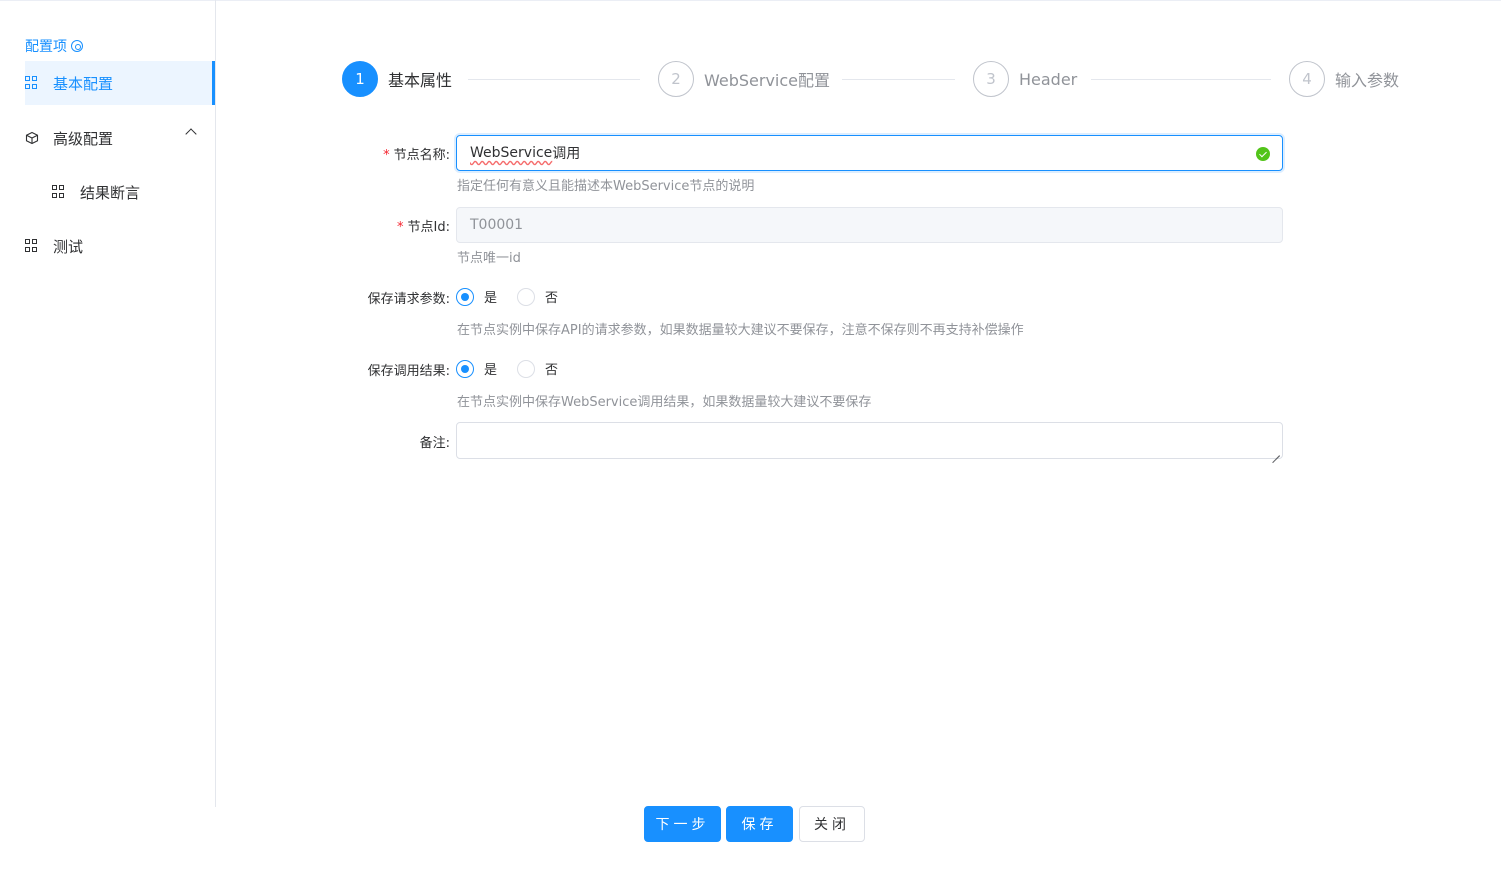 The width and height of the screenshot is (1501, 877). Describe the element at coordinates (1367, 80) in the screenshot. I see `step-label: 输入参数` at that location.